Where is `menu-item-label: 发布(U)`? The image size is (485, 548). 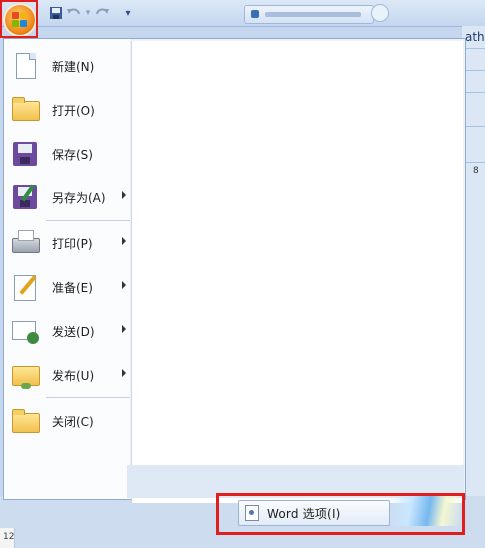
menu-item-label: 发布(U) is located at coordinates (73, 375).